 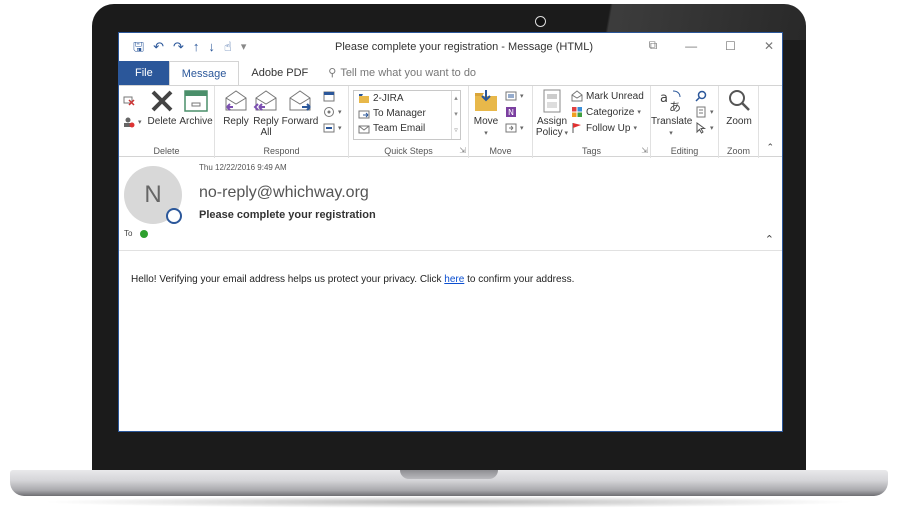 What do you see at coordinates (196, 47) in the screenshot?
I see `previous-item-icon: ↑` at bounding box center [196, 47].